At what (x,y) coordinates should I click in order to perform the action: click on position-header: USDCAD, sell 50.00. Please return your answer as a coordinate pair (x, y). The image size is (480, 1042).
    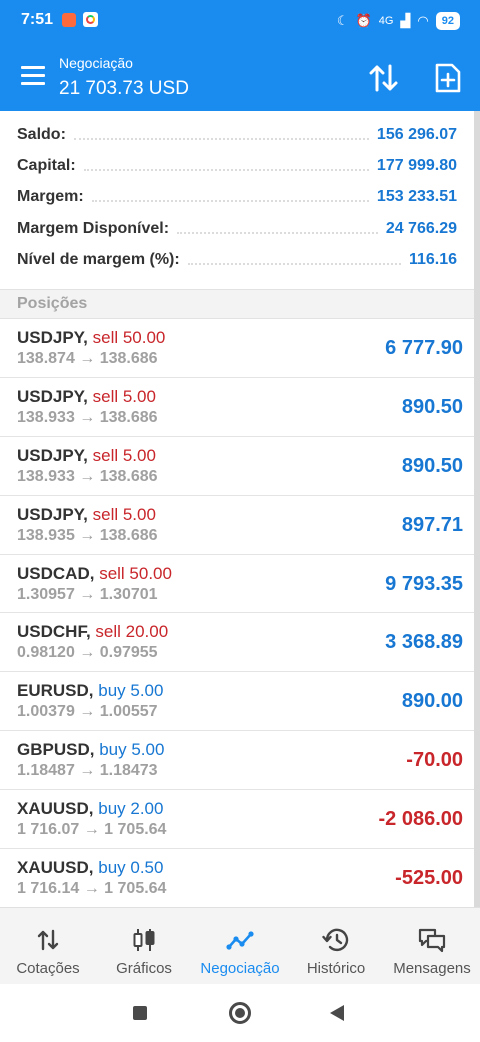
    Looking at the image, I should click on (94, 574).